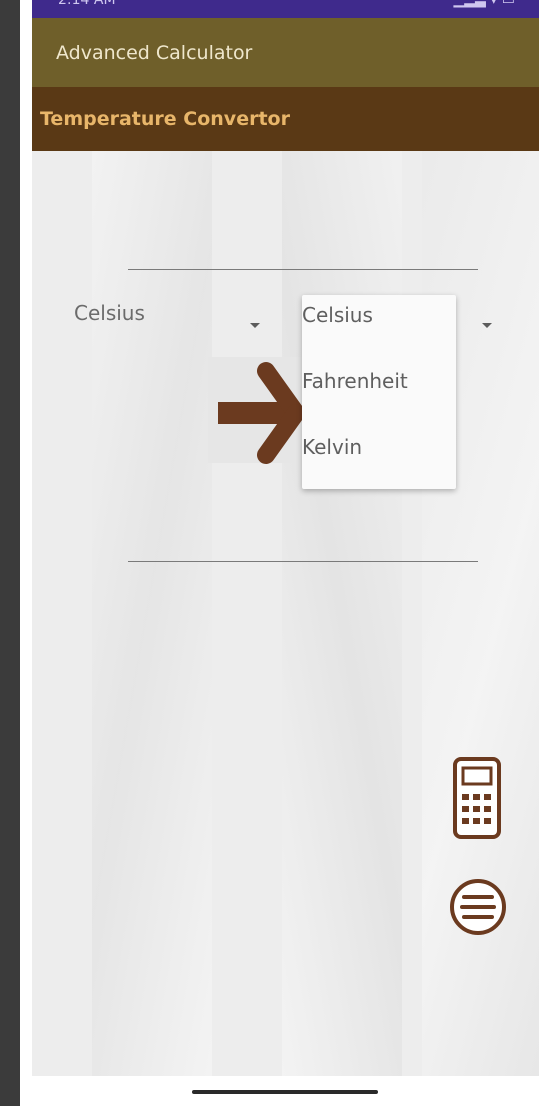 The height and width of the screenshot is (1106, 539). I want to click on app-bar: Advanced Calculator, so click(285, 52).